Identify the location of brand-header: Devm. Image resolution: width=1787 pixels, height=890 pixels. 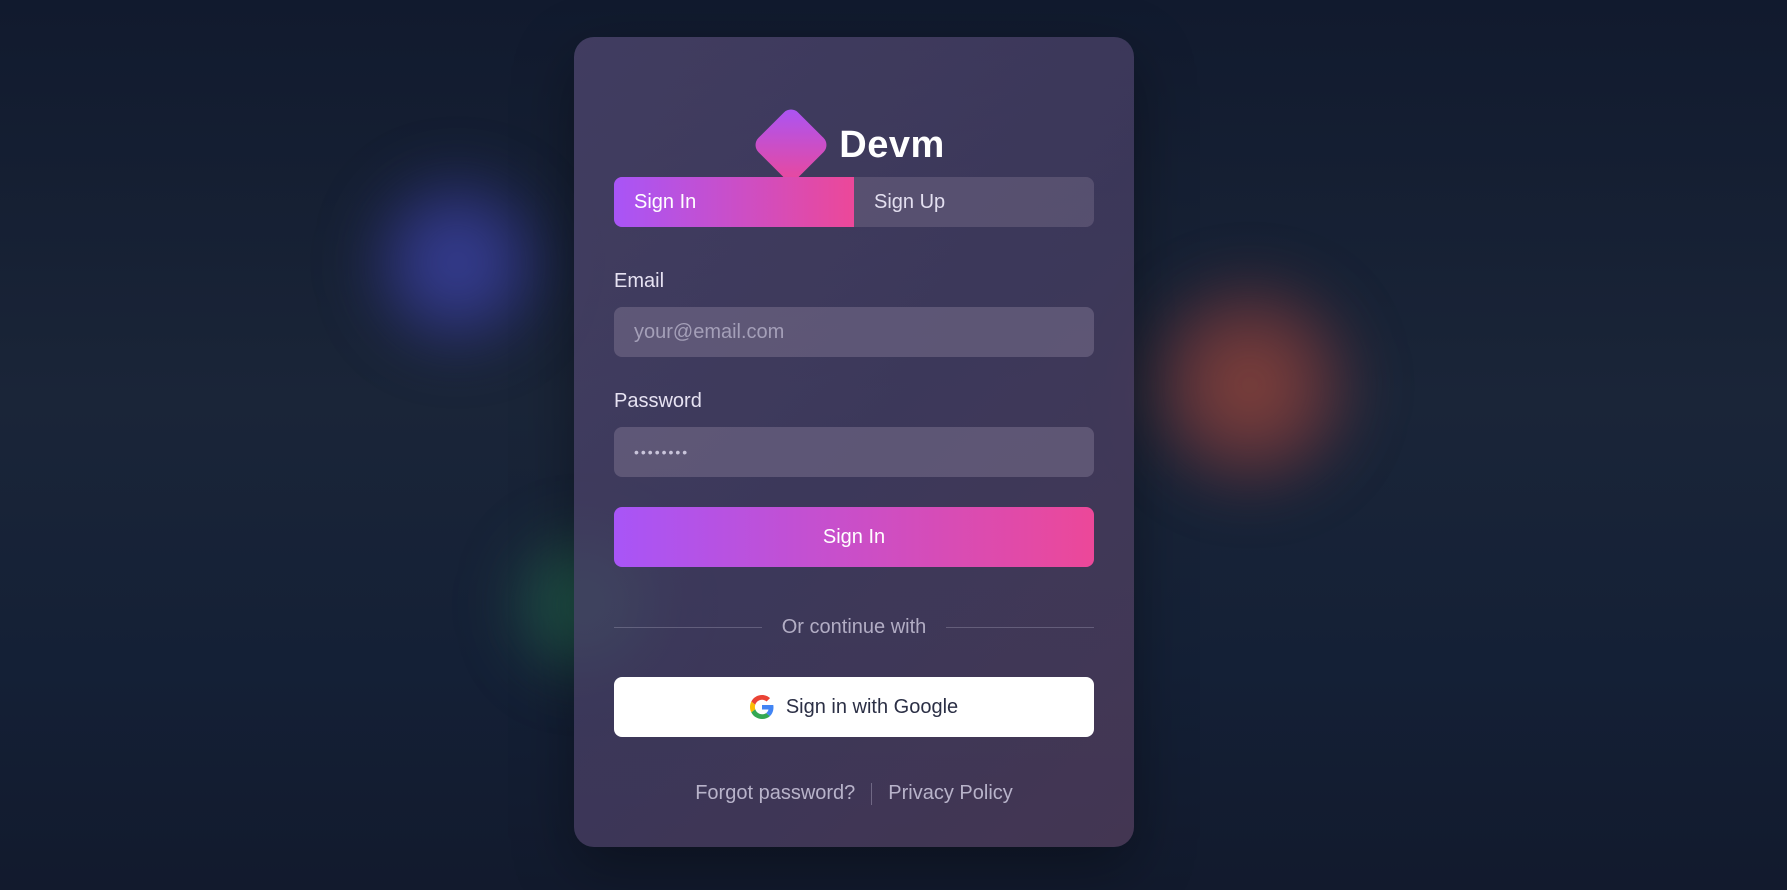
(854, 145).